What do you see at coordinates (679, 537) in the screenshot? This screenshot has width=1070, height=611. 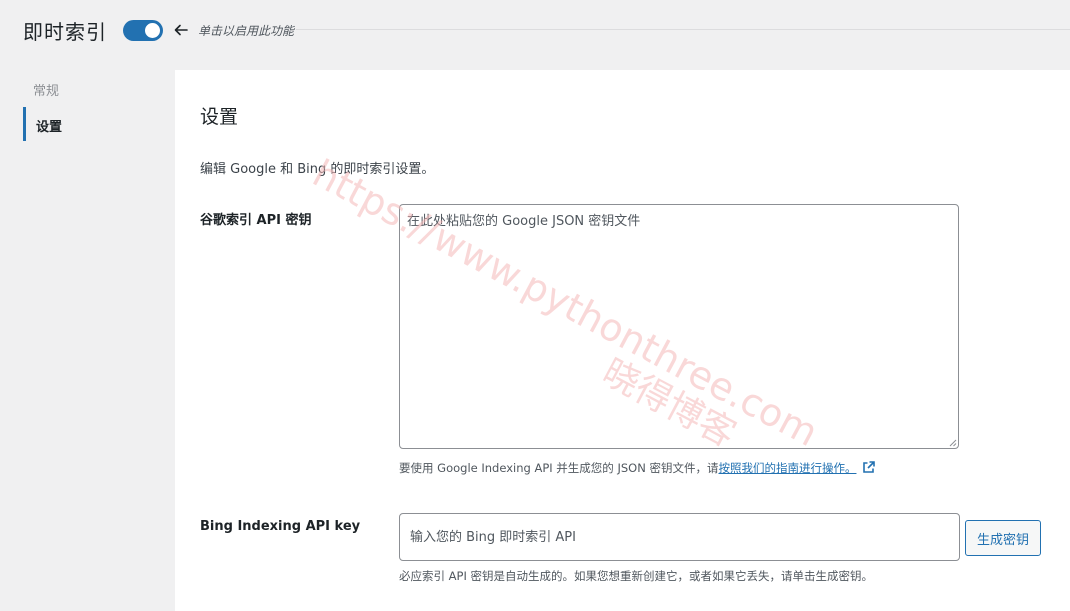 I see `bing-api-key-input` at bounding box center [679, 537].